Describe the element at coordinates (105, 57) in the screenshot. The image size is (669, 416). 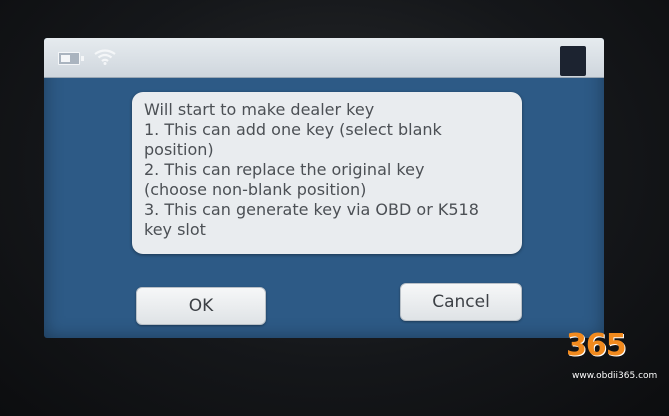
I see `wifi-icon` at that location.